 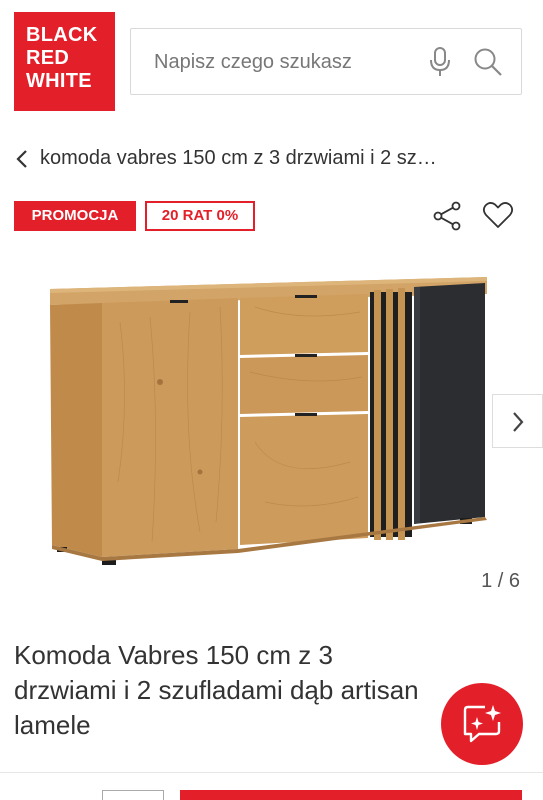 I want to click on gallery-counter: 1 / 6, so click(x=500, y=581).